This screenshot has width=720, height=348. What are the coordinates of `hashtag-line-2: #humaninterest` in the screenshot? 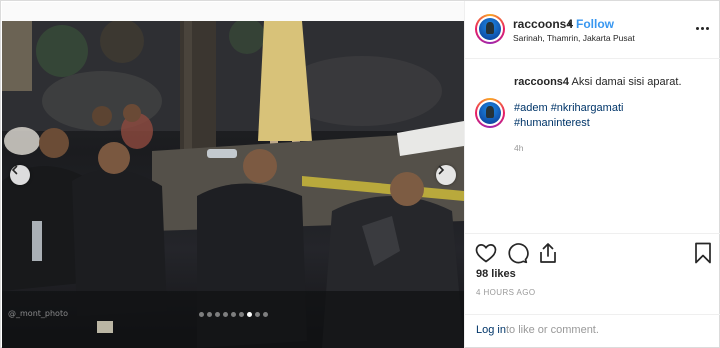 It's located at (552, 123).